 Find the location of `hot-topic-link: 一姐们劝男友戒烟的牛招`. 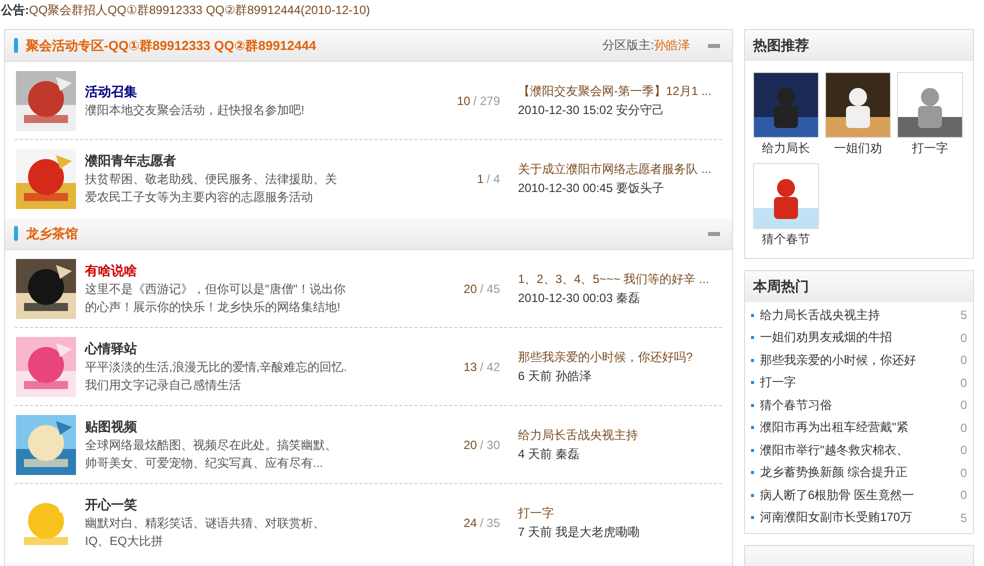

hot-topic-link: 一姐们劝男友戒烟的牛招 is located at coordinates (860, 337).